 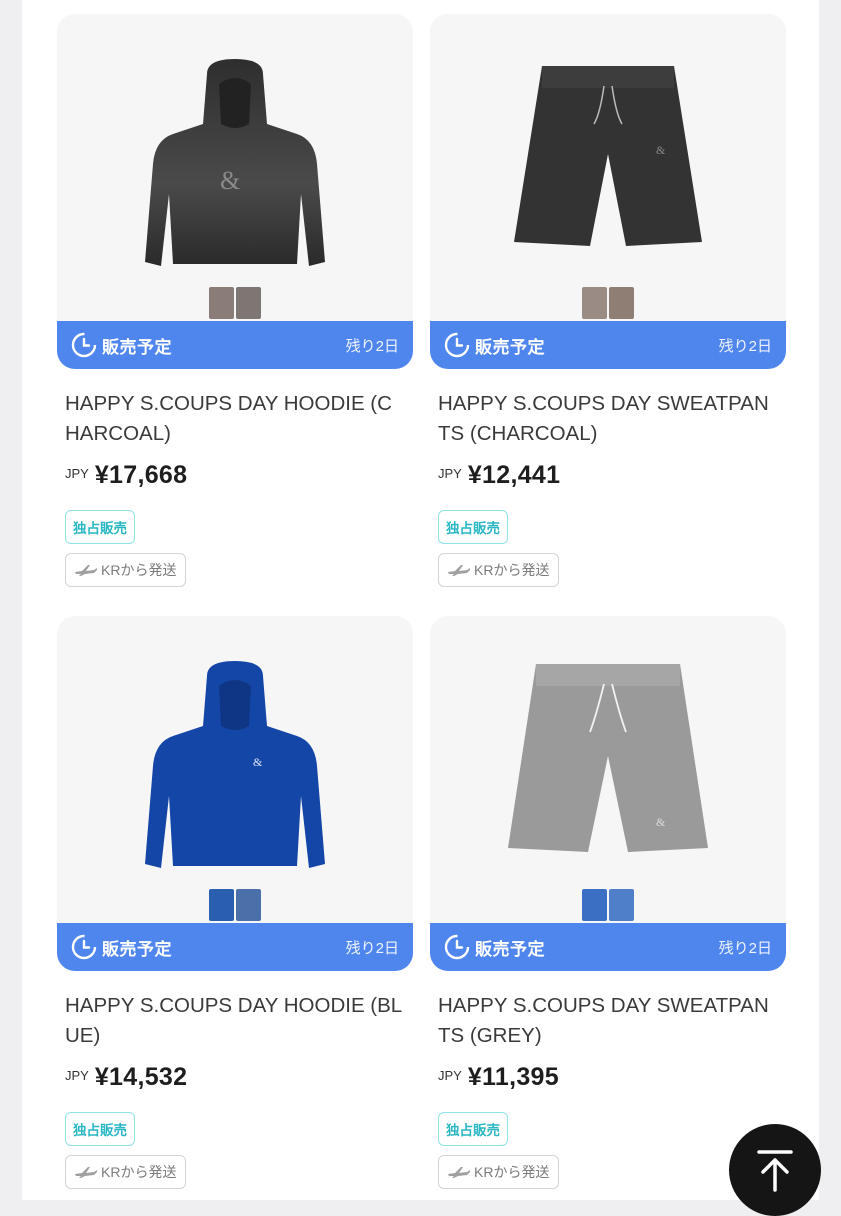 I want to click on arrow-up-icon, so click(x=775, y=1171).